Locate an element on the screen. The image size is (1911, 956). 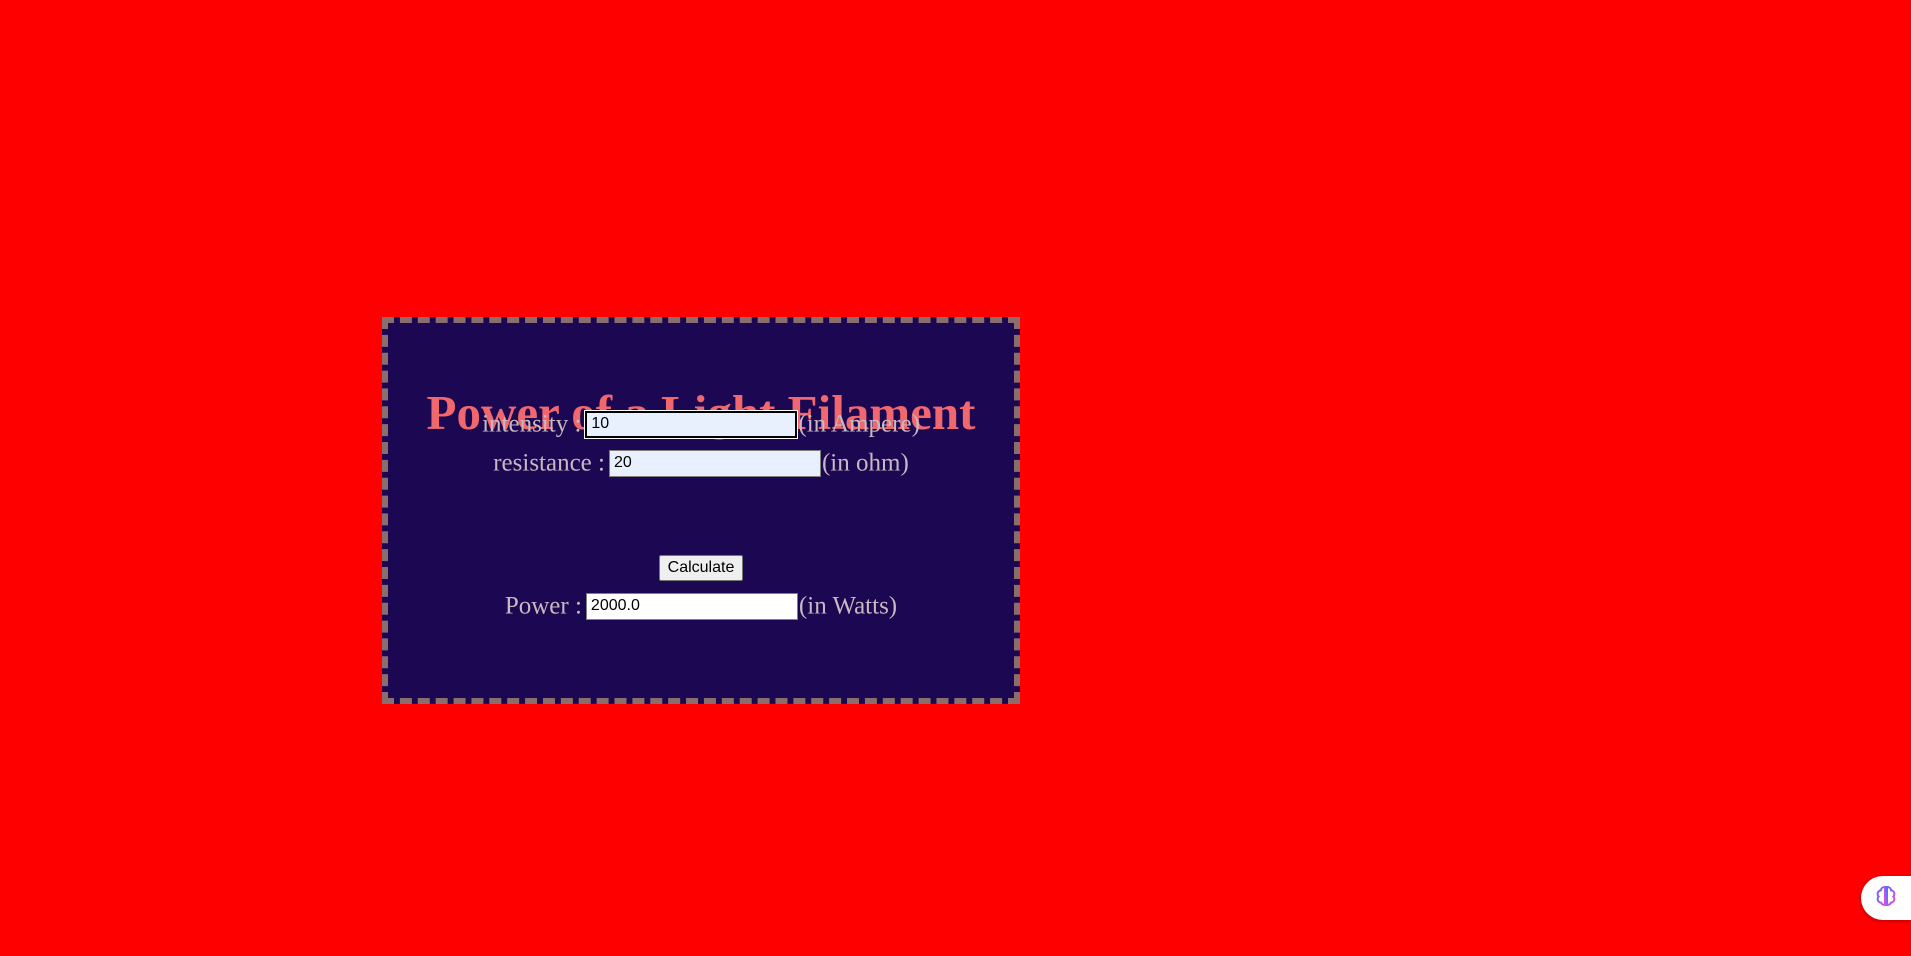
calculate-row: Calculate is located at coordinates (701, 568).